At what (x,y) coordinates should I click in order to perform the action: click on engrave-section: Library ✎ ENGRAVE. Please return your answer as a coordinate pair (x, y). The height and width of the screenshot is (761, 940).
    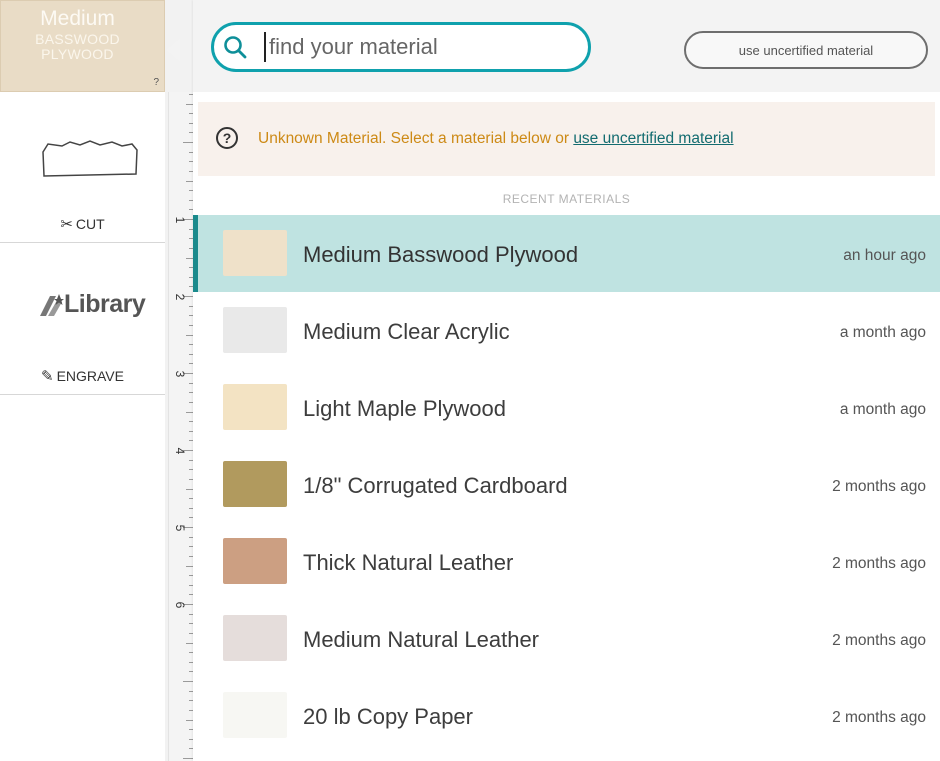
    Looking at the image, I should click on (82, 331).